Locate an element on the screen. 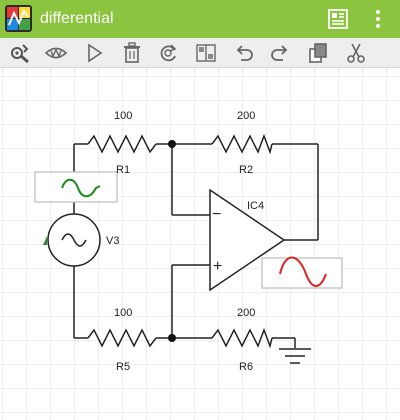  app-logo-icon is located at coordinates (18, 18).